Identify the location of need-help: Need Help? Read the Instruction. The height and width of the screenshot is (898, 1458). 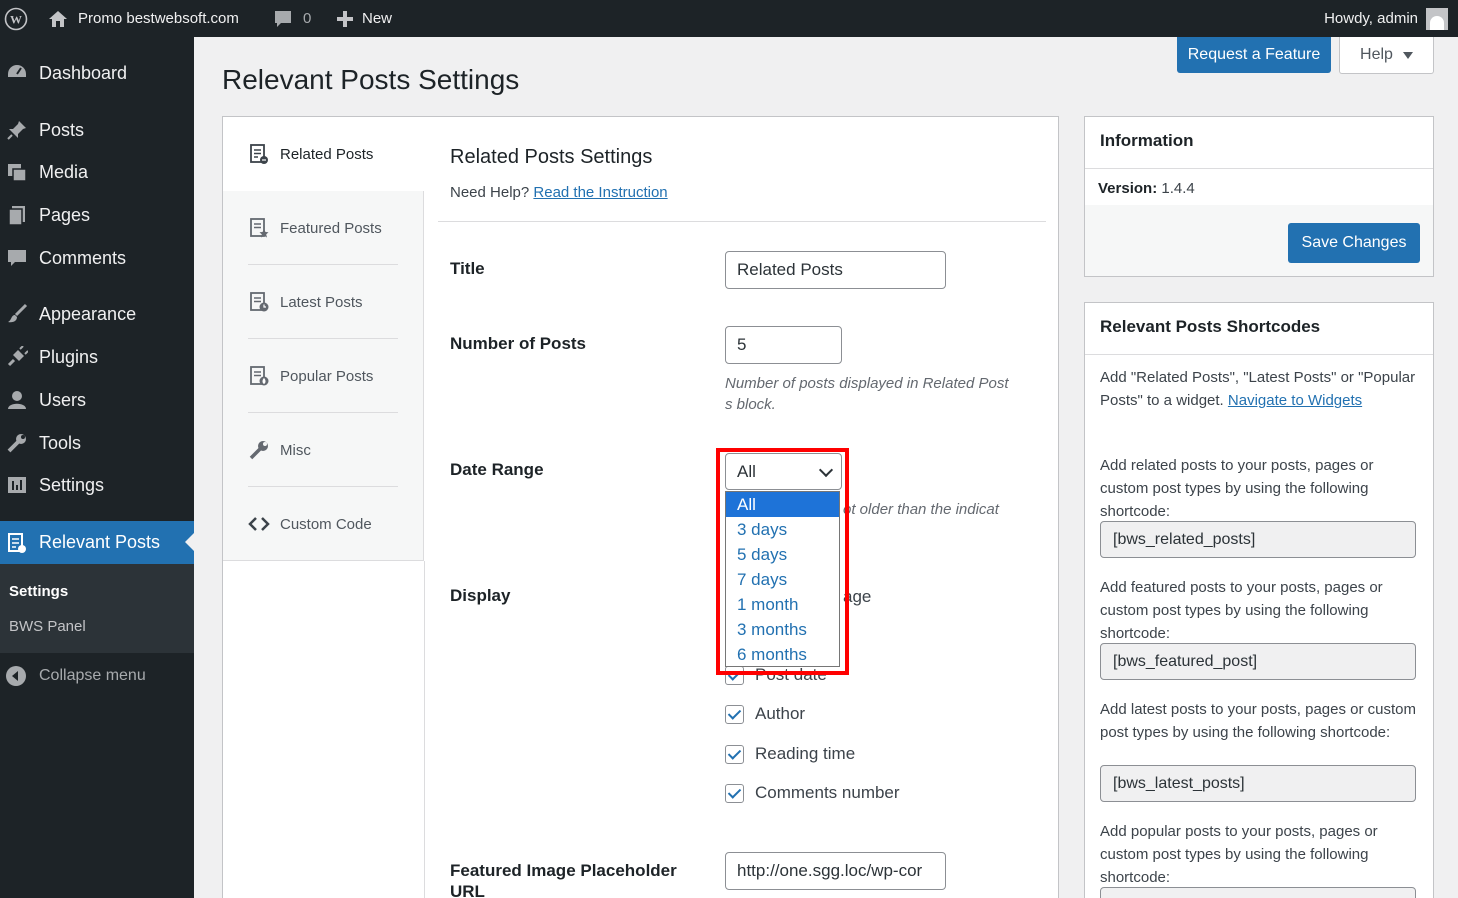
(559, 192).